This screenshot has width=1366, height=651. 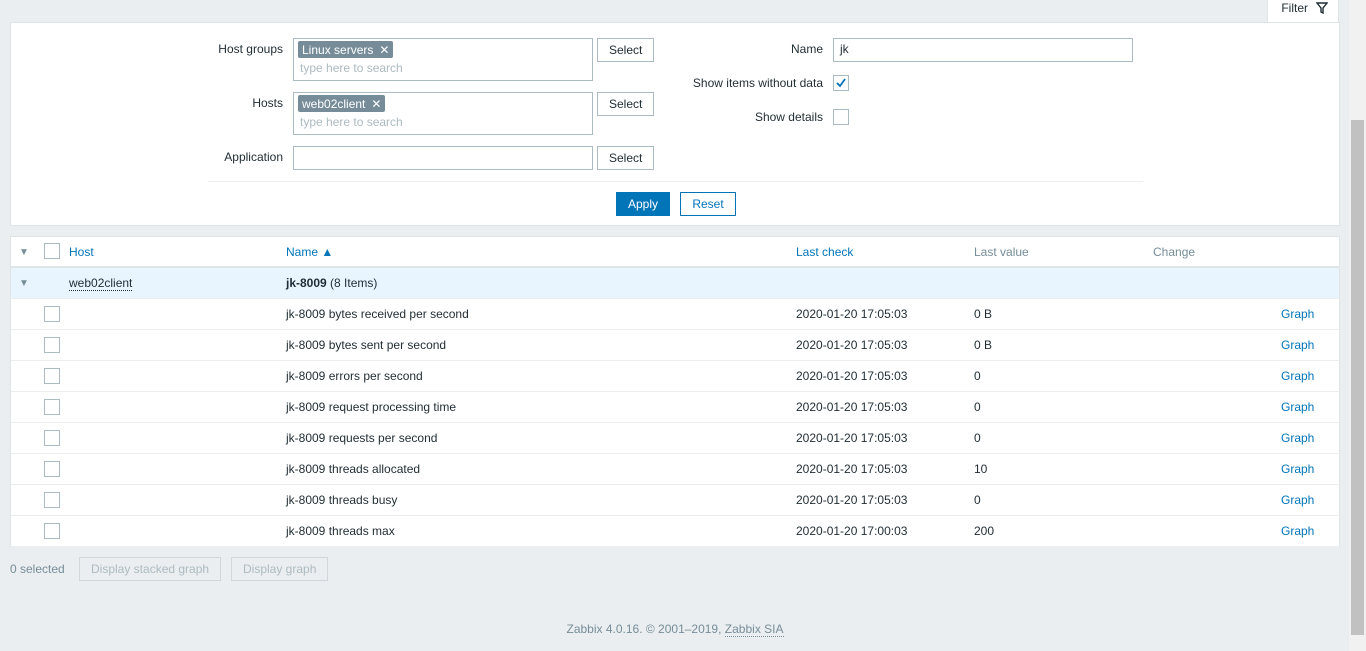 I want to click on last-value-column-header: Last value, so click(x=1001, y=252).